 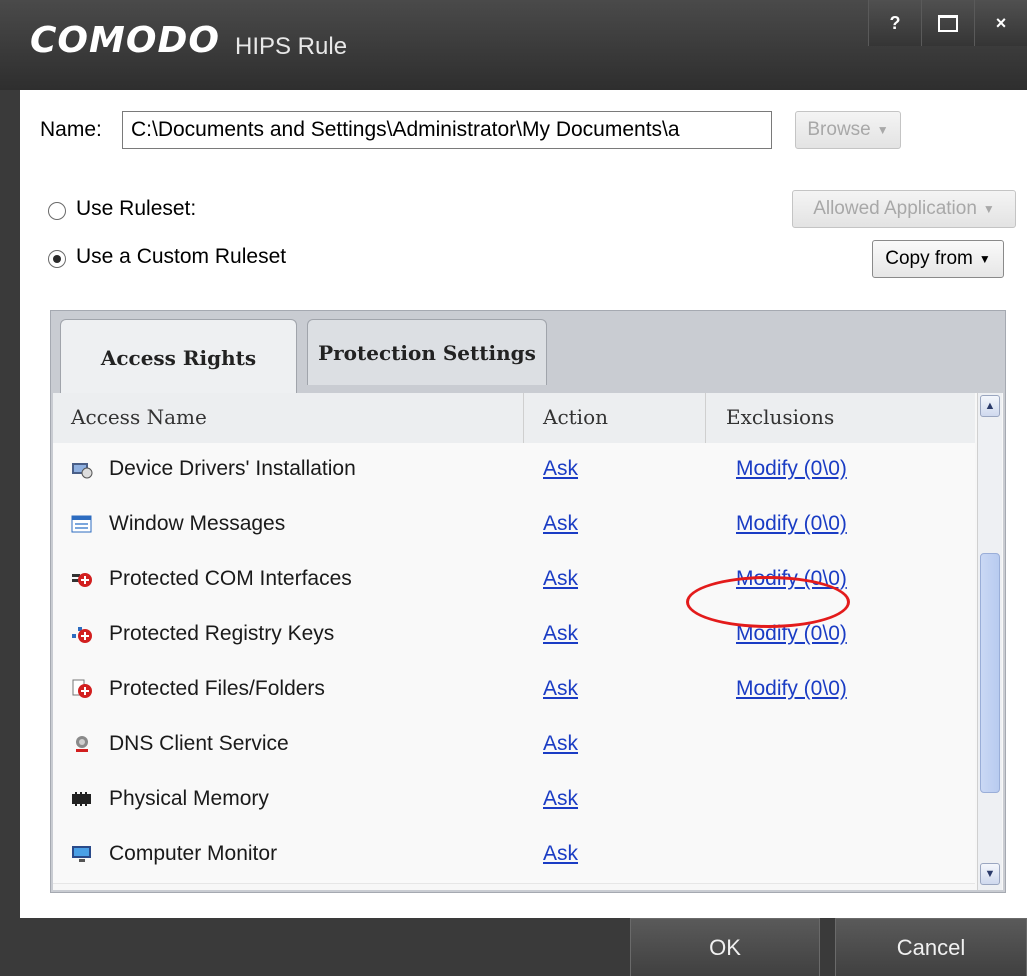 What do you see at coordinates (82, 580) in the screenshot?
I see `com-interface-icon` at bounding box center [82, 580].